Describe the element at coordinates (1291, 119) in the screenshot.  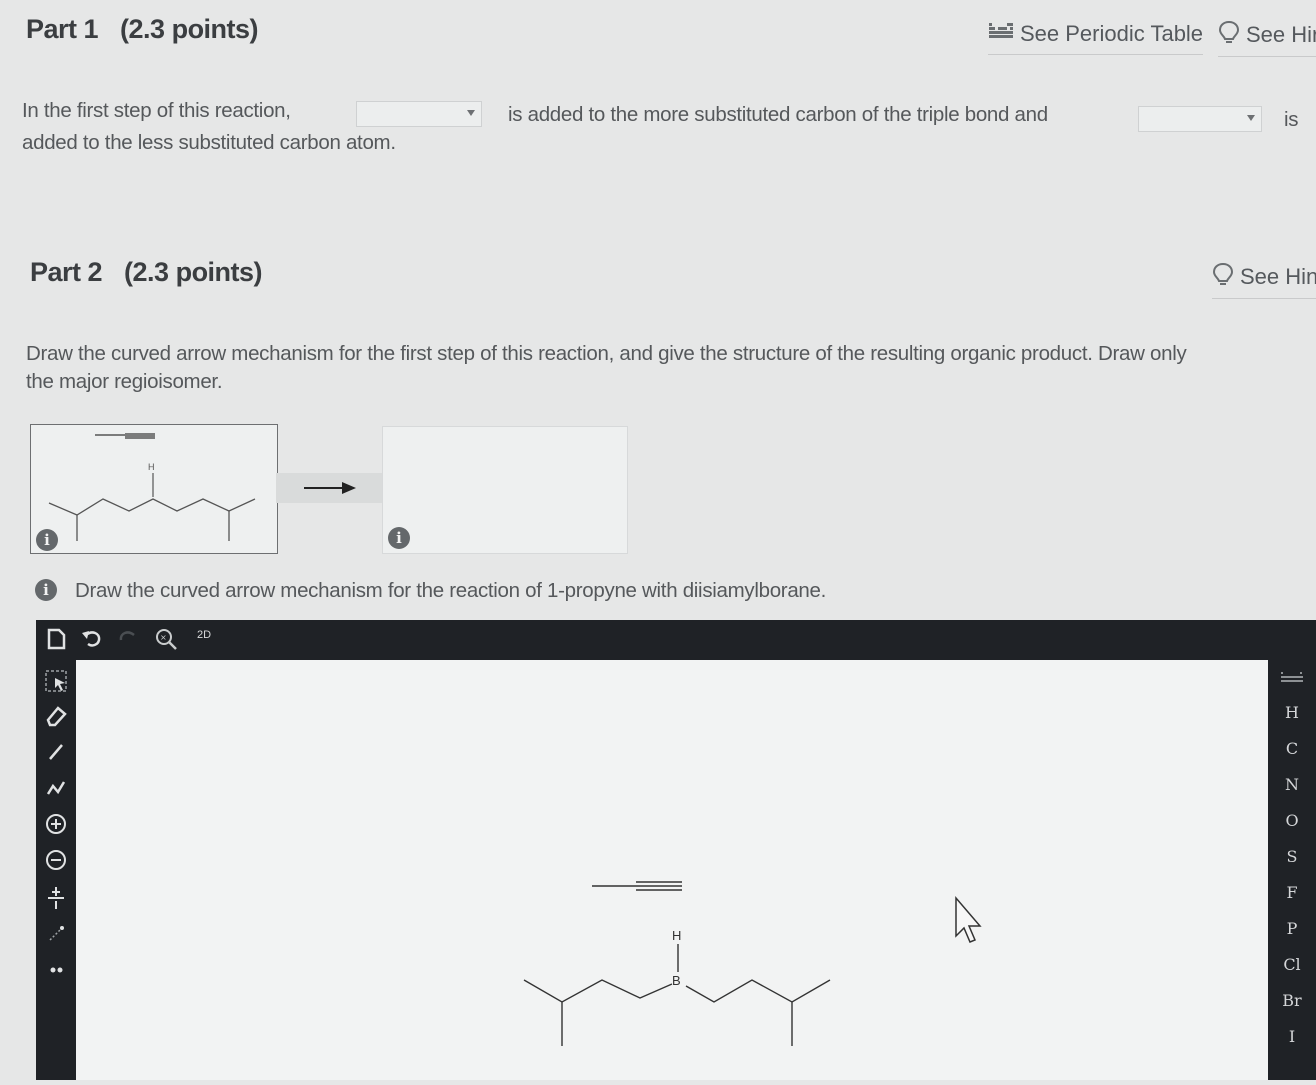
I see `part1-text-c: is` at that location.